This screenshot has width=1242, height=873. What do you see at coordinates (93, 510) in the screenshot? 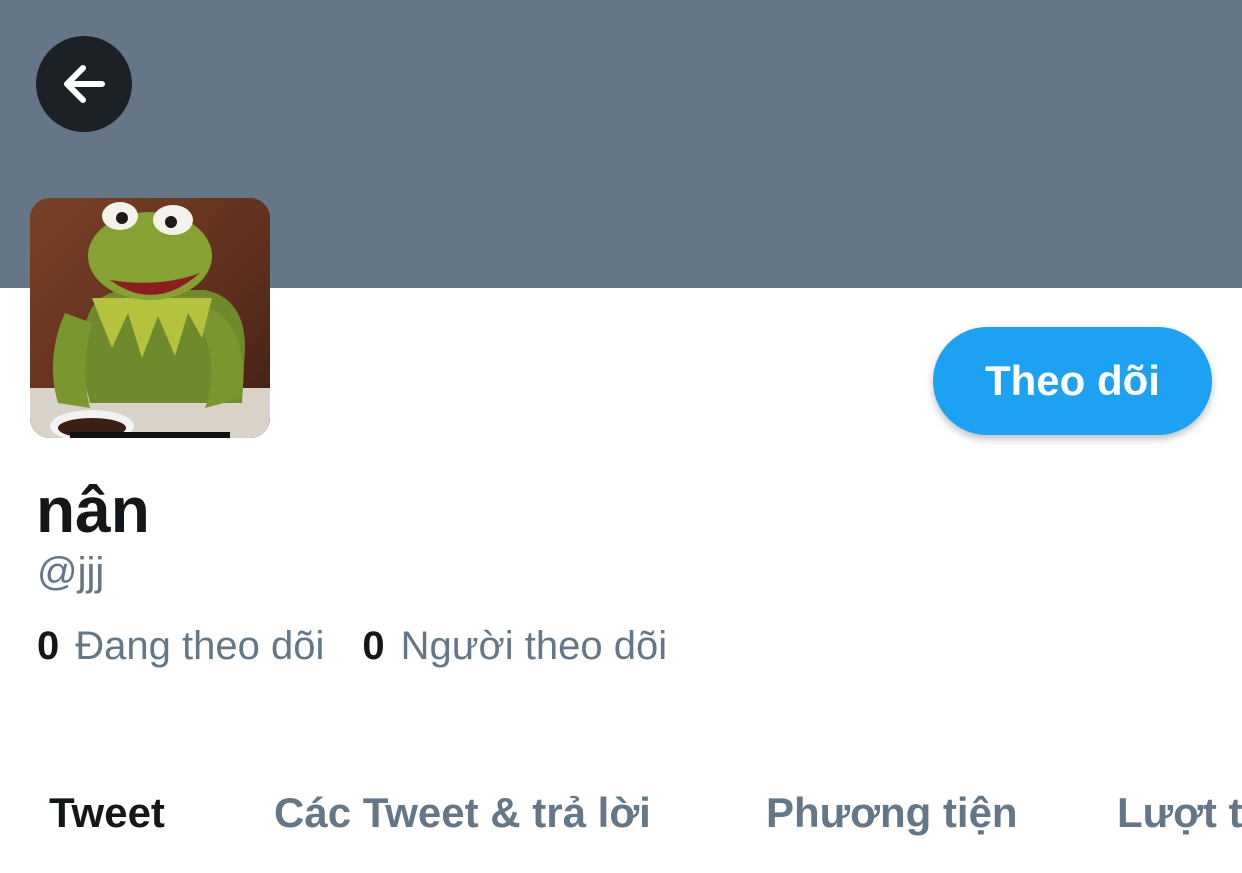
I see `display-name: nân` at bounding box center [93, 510].